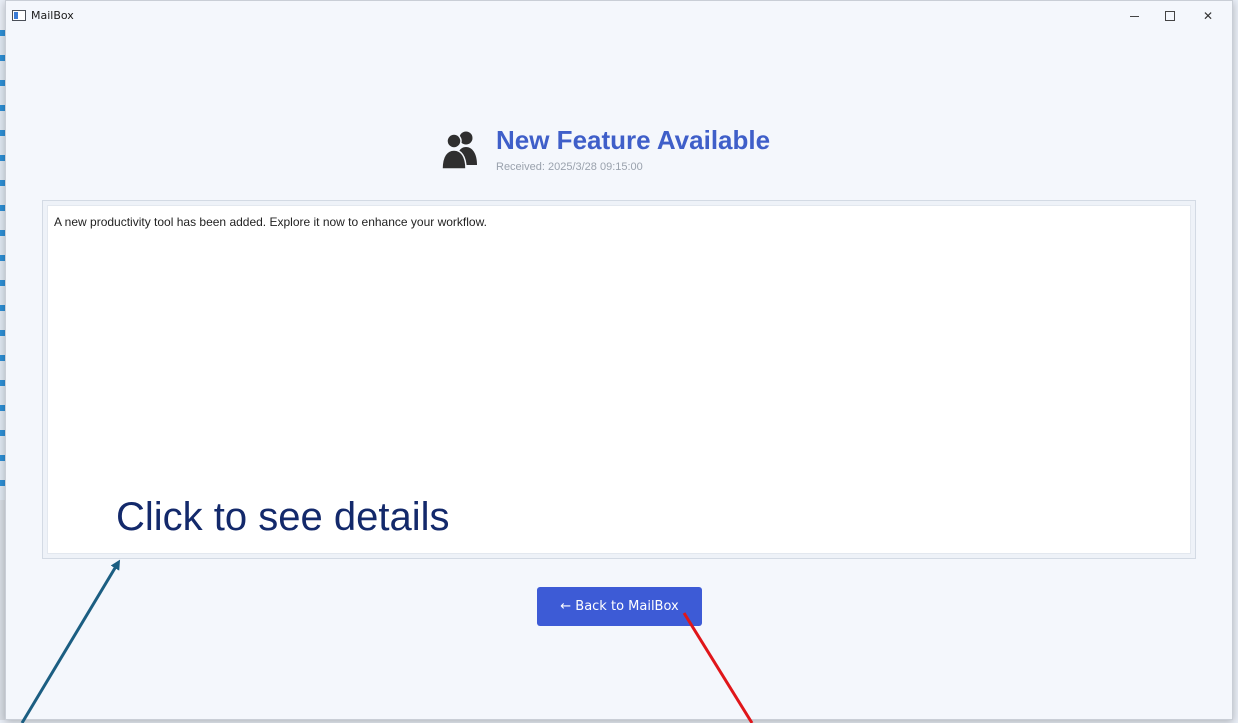 Image resolution: width=1238 pixels, height=723 pixels. I want to click on maximize-icon, so click(1170, 16).